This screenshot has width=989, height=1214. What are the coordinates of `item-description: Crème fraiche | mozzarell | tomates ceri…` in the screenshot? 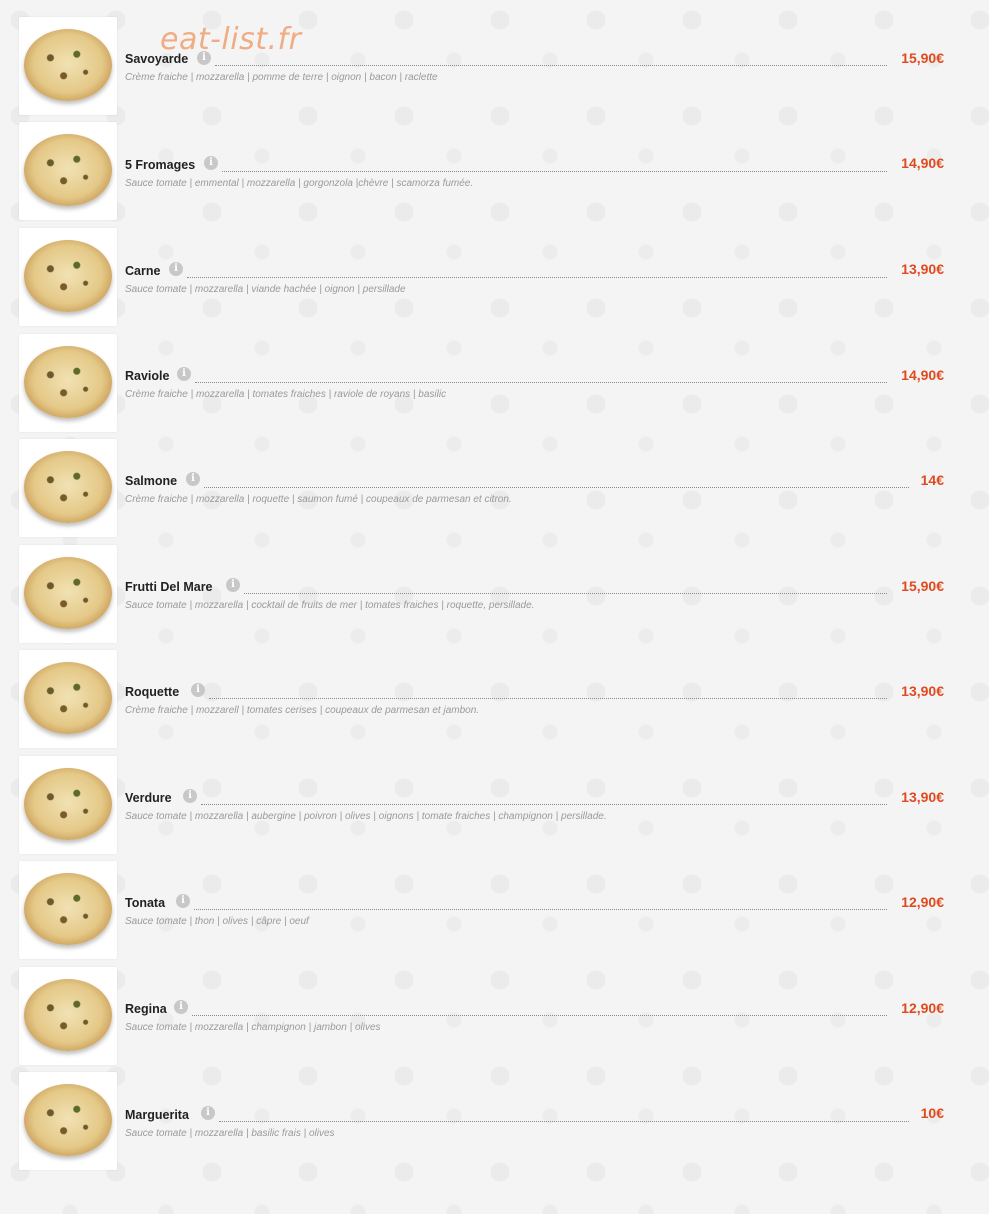 It's located at (302, 710).